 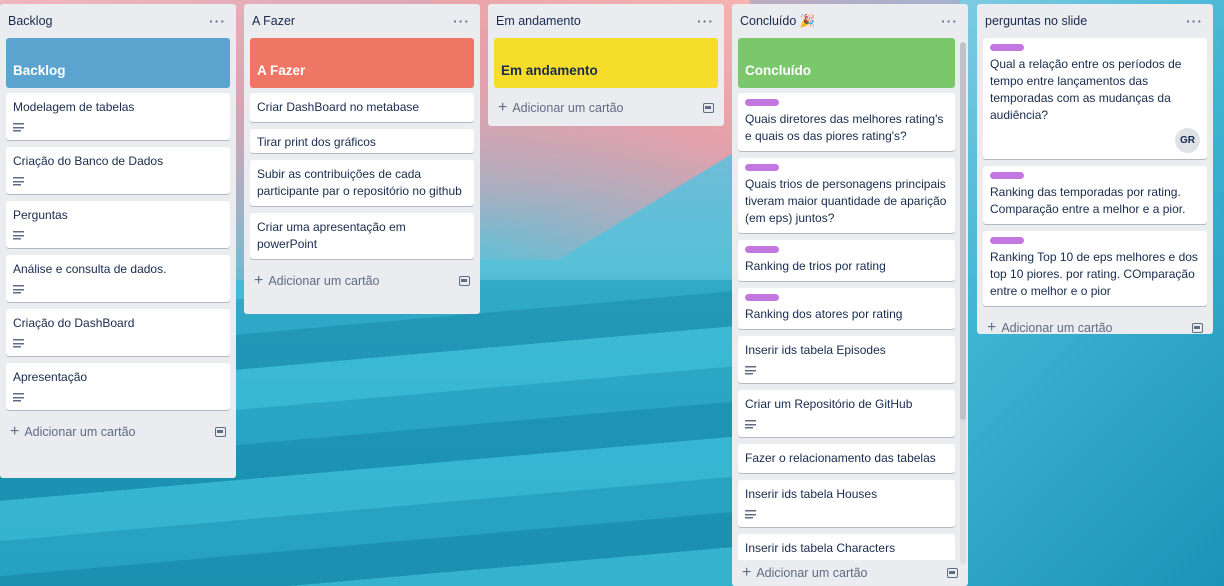 What do you see at coordinates (118, 224) in the screenshot?
I see `card: Perguntas` at bounding box center [118, 224].